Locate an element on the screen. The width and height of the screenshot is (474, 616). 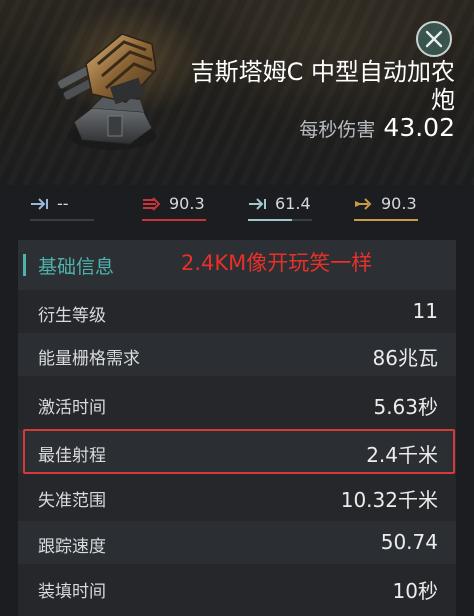
damage-profile: -- 90.3 61.4 90.3 is located at coordinates (235, 208).